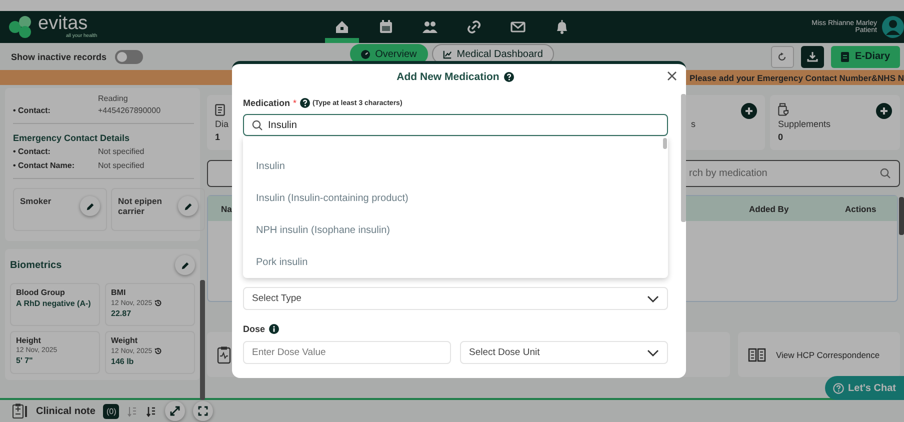 The width and height of the screenshot is (904, 422). I want to click on close-icon, so click(672, 76).